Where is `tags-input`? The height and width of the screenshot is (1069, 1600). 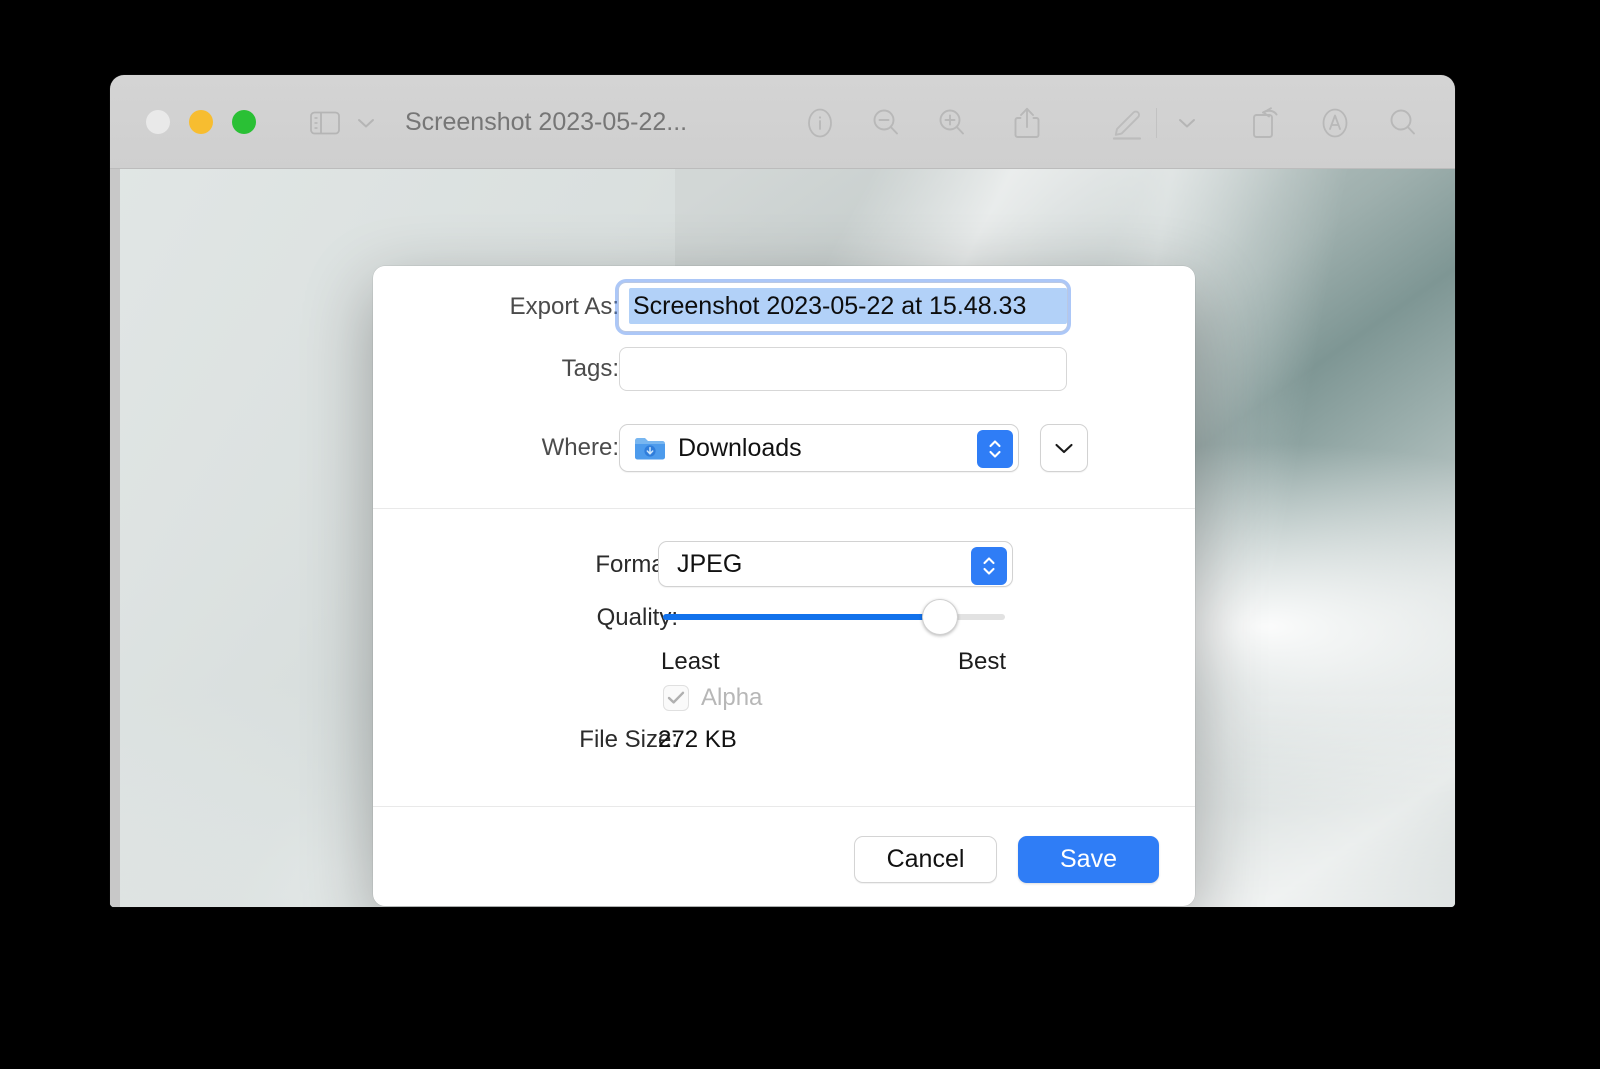 tags-input is located at coordinates (843, 369).